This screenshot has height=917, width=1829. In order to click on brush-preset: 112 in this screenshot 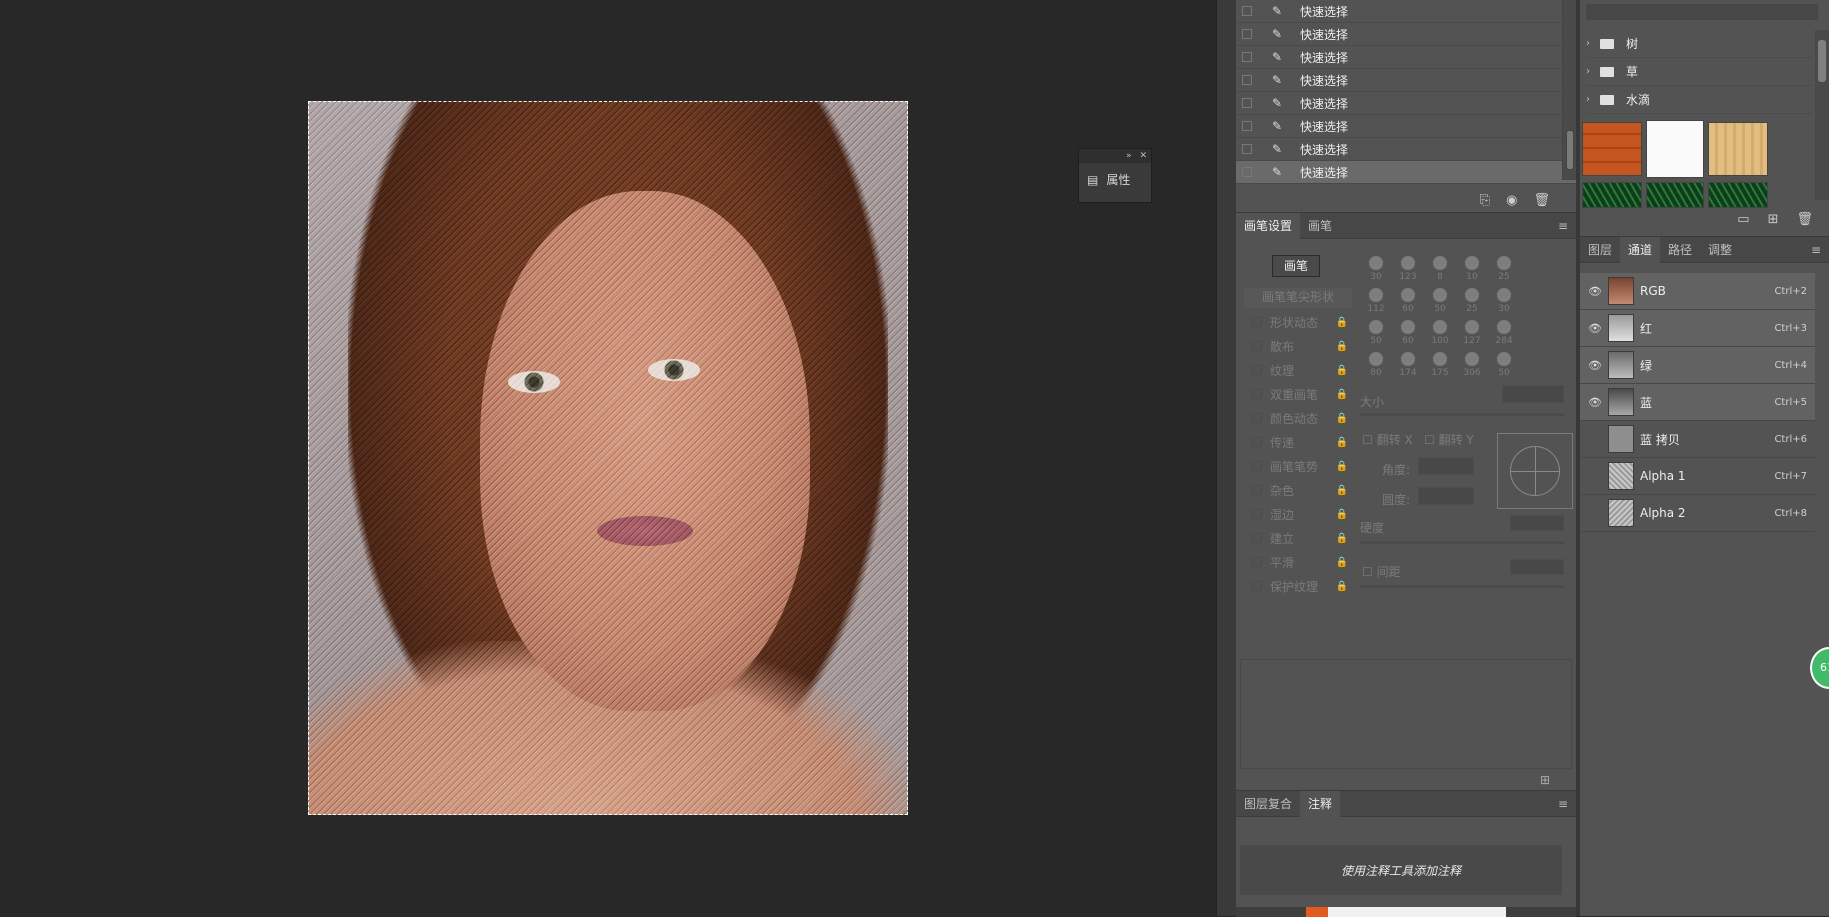, I will do `click(1376, 301)`.